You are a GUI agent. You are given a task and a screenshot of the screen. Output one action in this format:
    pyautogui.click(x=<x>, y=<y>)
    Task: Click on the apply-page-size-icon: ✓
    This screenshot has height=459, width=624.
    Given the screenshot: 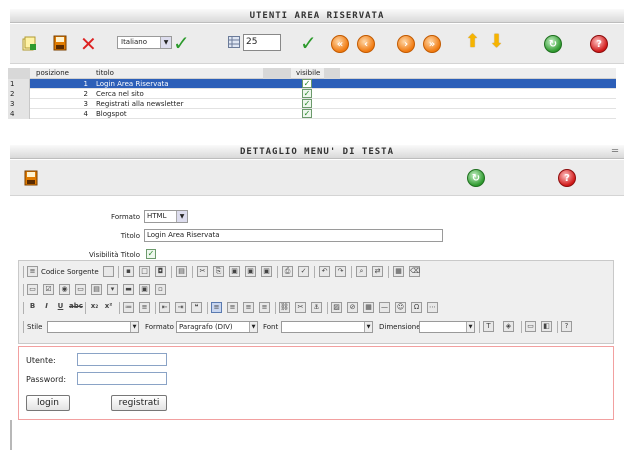 What is the action you would take?
    pyautogui.click(x=308, y=43)
    